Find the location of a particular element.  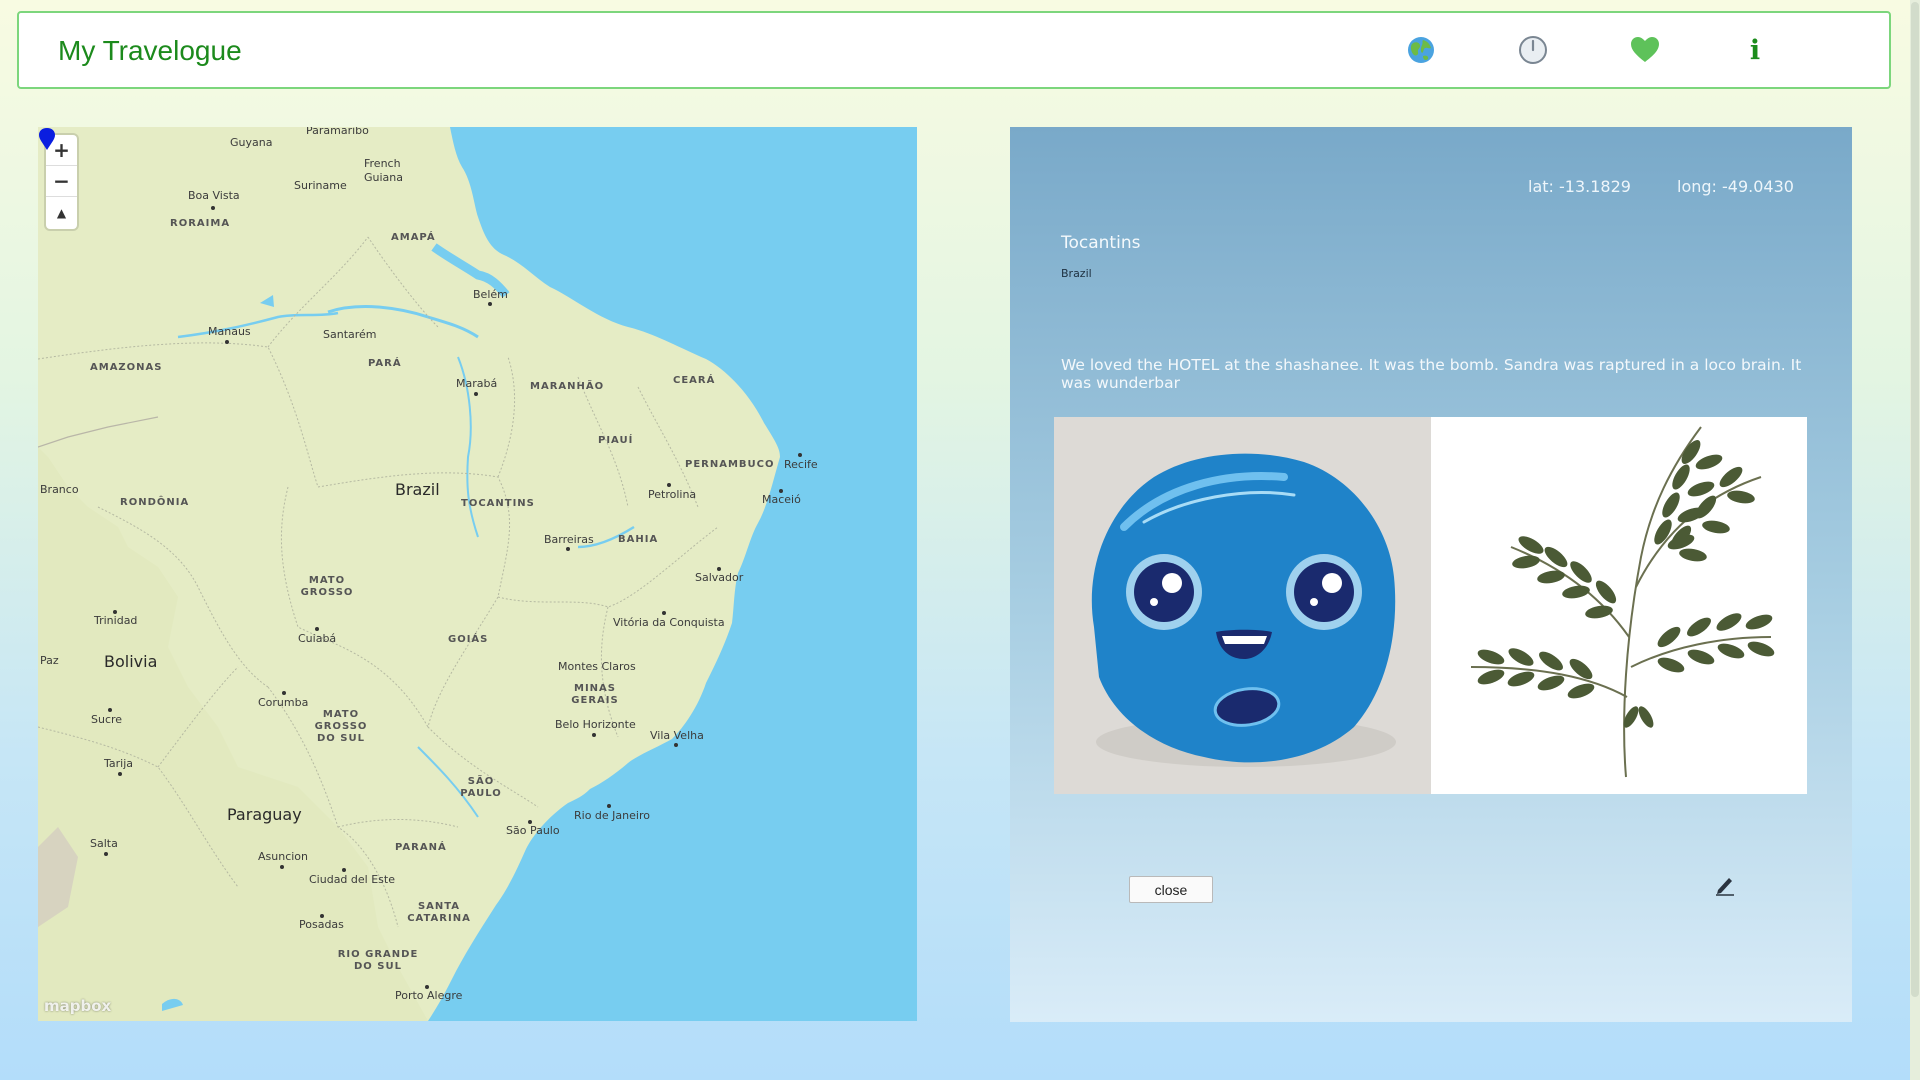

map-label: PARÁ is located at coordinates (385, 363).